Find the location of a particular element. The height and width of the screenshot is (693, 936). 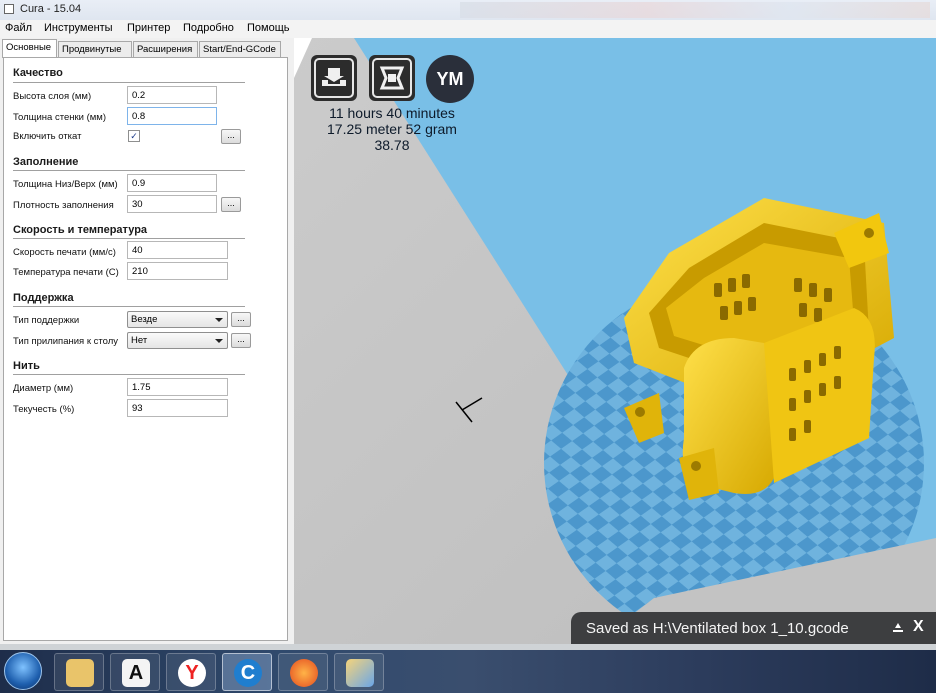

tab-plugins: Расширения is located at coordinates (165, 49).